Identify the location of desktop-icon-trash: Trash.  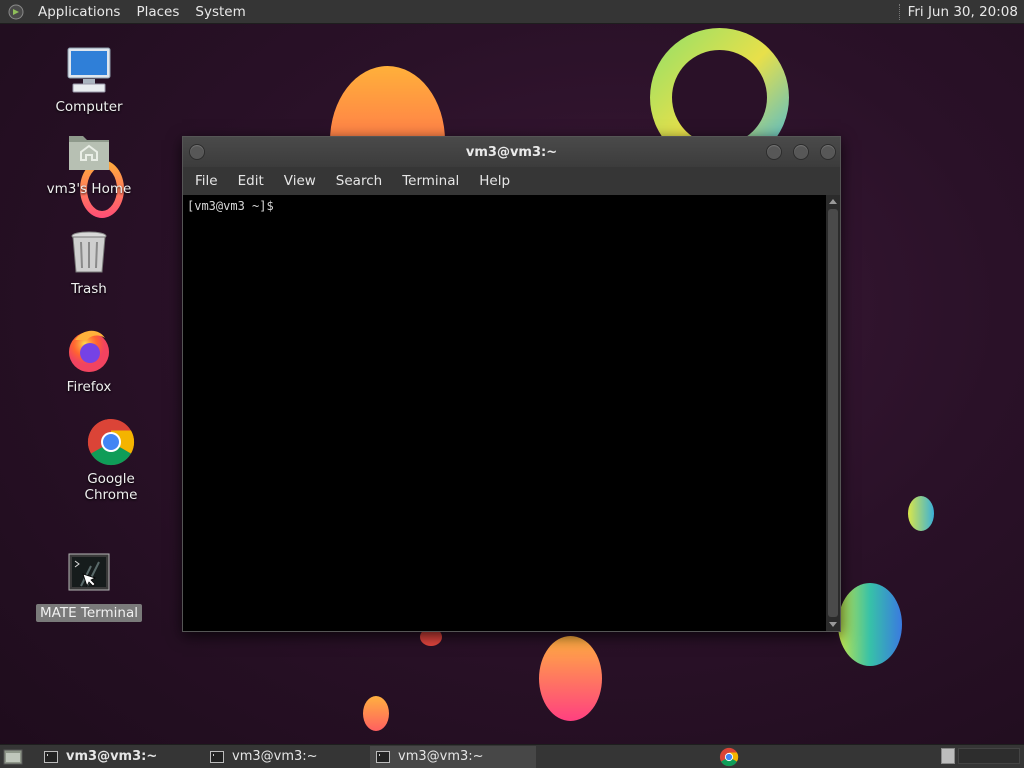
(89, 263).